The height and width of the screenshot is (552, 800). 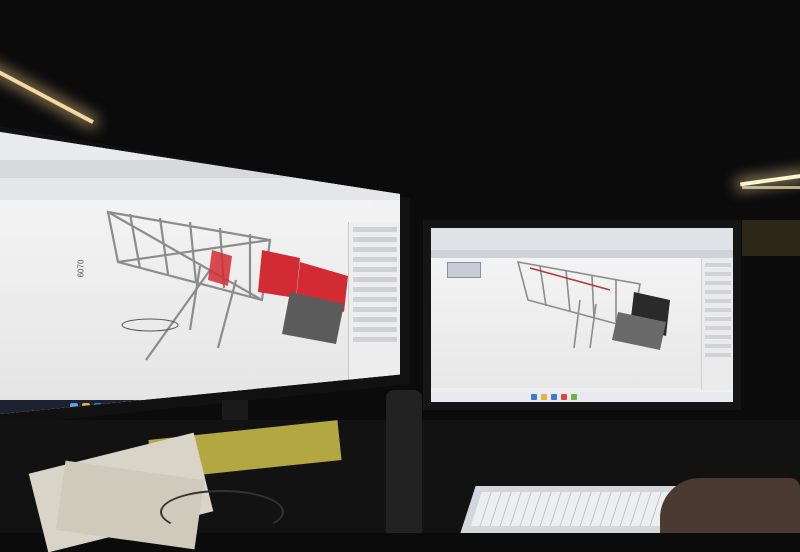 What do you see at coordinates (641, 321) in the screenshot?
I see `right-model-panels` at bounding box center [641, 321].